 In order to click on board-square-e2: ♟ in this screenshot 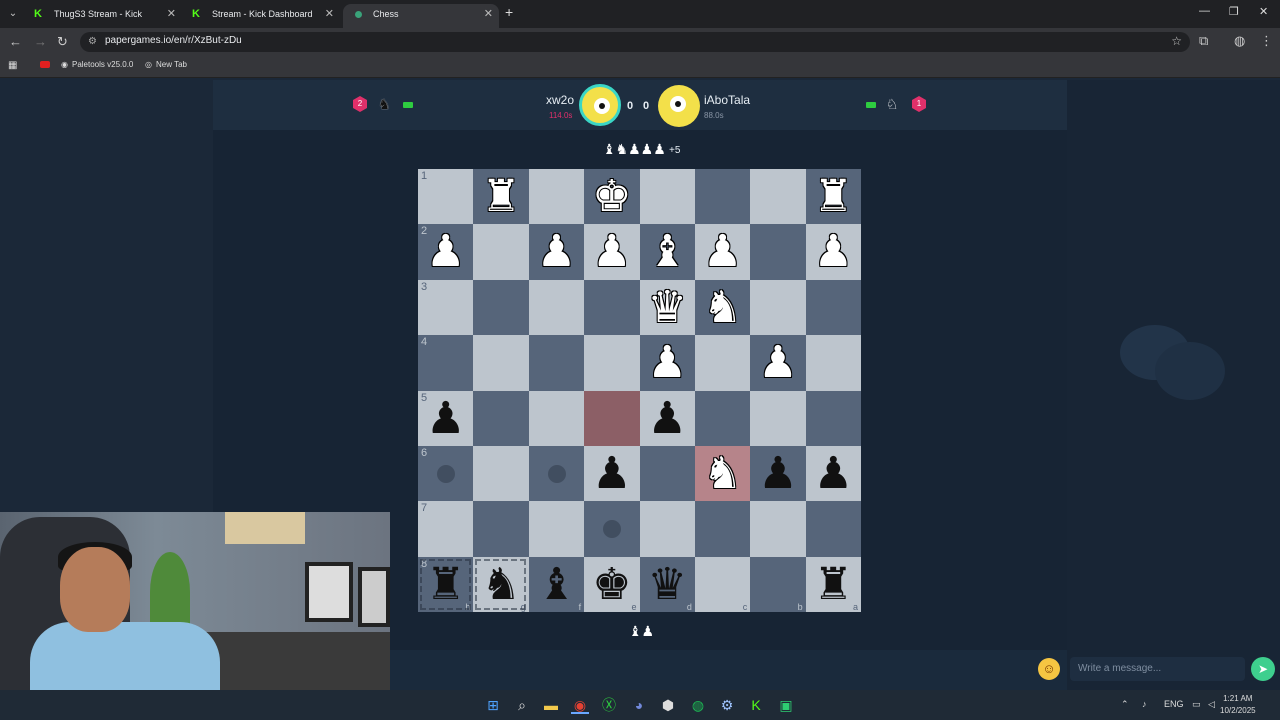, I will do `click(612, 252)`.